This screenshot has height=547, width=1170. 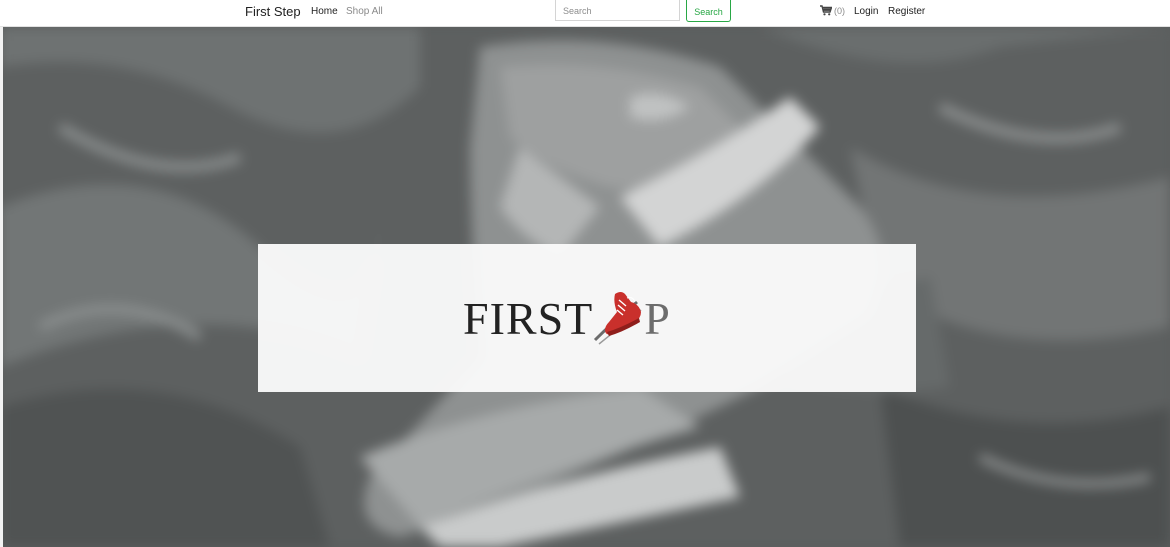 What do you see at coordinates (364, 11) in the screenshot?
I see `nav-shop-all-link: Shop All` at bounding box center [364, 11].